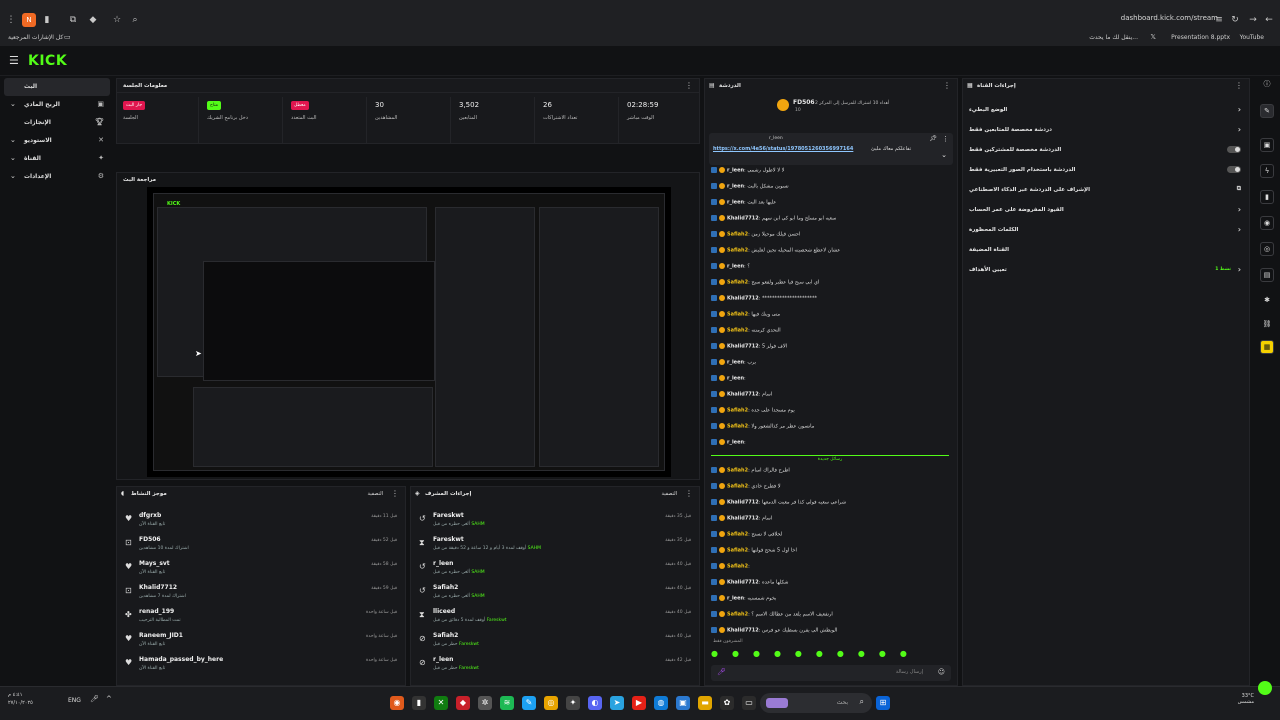  I want to click on app-grey-icon: ✦, so click(573, 703).